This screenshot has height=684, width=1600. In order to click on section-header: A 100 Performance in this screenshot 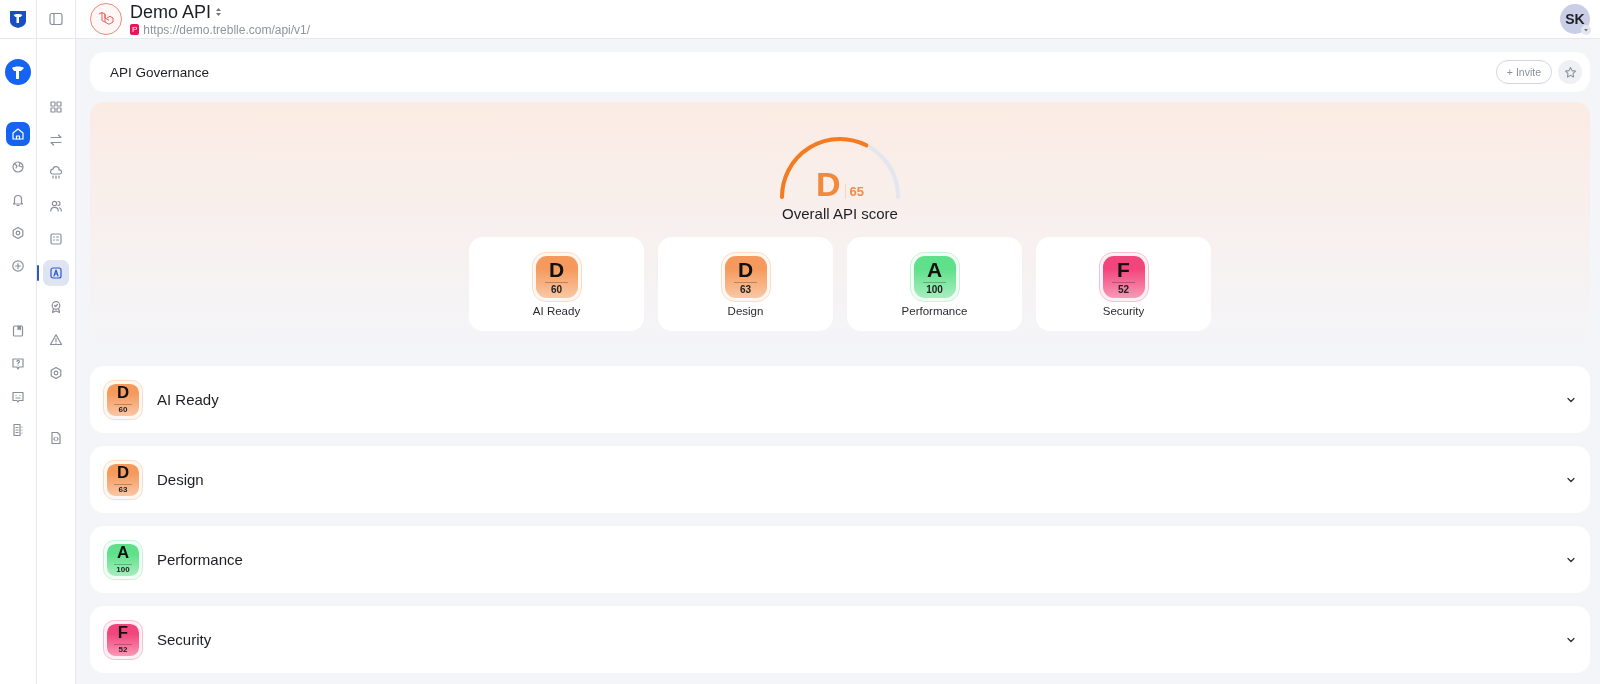, I will do `click(840, 559)`.